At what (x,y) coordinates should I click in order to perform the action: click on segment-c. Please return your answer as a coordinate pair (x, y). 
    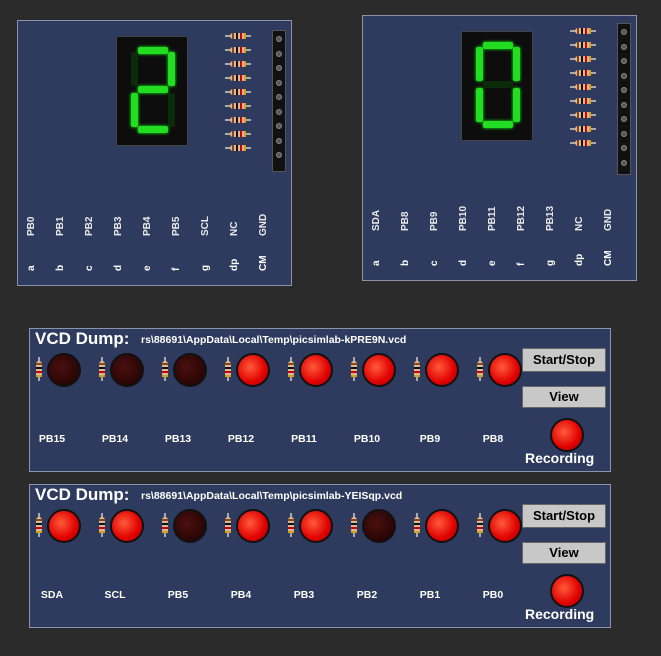
    Looking at the image, I should click on (171, 110).